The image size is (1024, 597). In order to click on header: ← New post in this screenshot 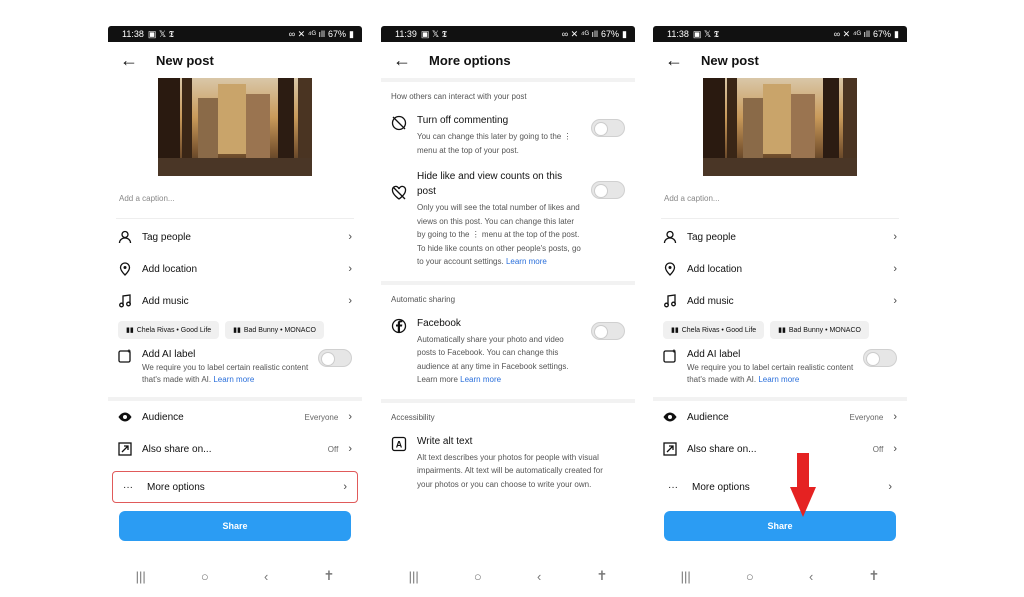, I will do `click(235, 60)`.